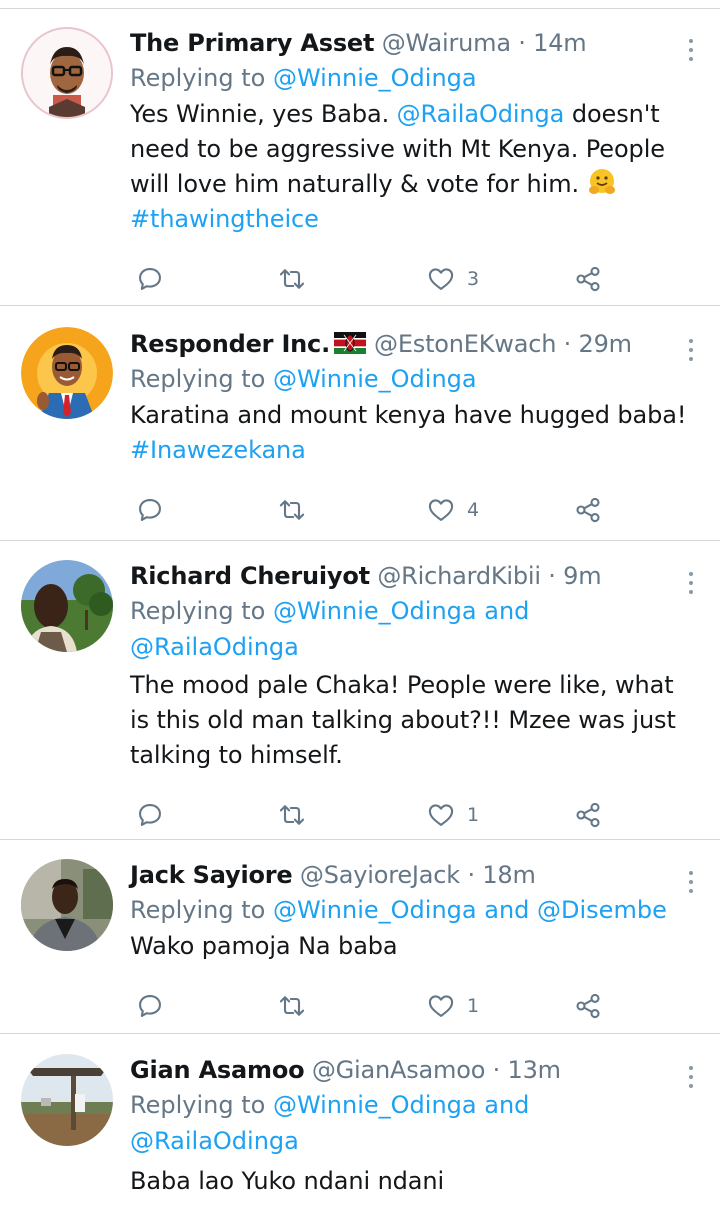 The width and height of the screenshot is (720, 1208). Describe the element at coordinates (224, 219) in the screenshot. I see `hashtag-link: #thawingtheice` at that location.